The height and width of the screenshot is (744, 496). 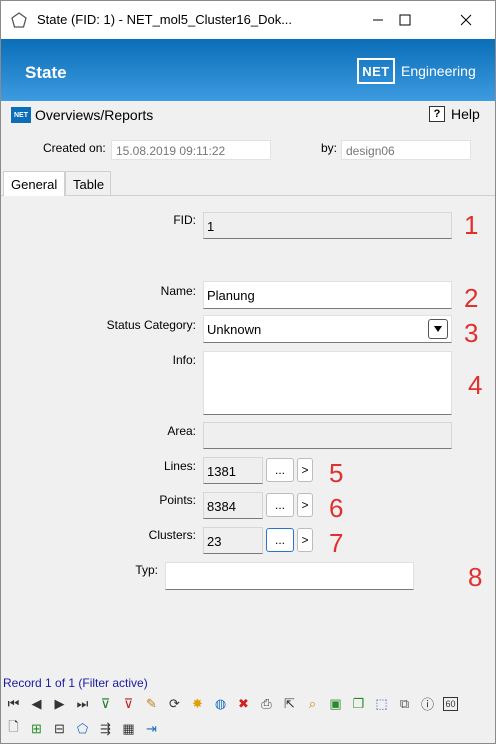 What do you see at coordinates (59, 703) in the screenshot?
I see `next-record-button: ▶` at bounding box center [59, 703].